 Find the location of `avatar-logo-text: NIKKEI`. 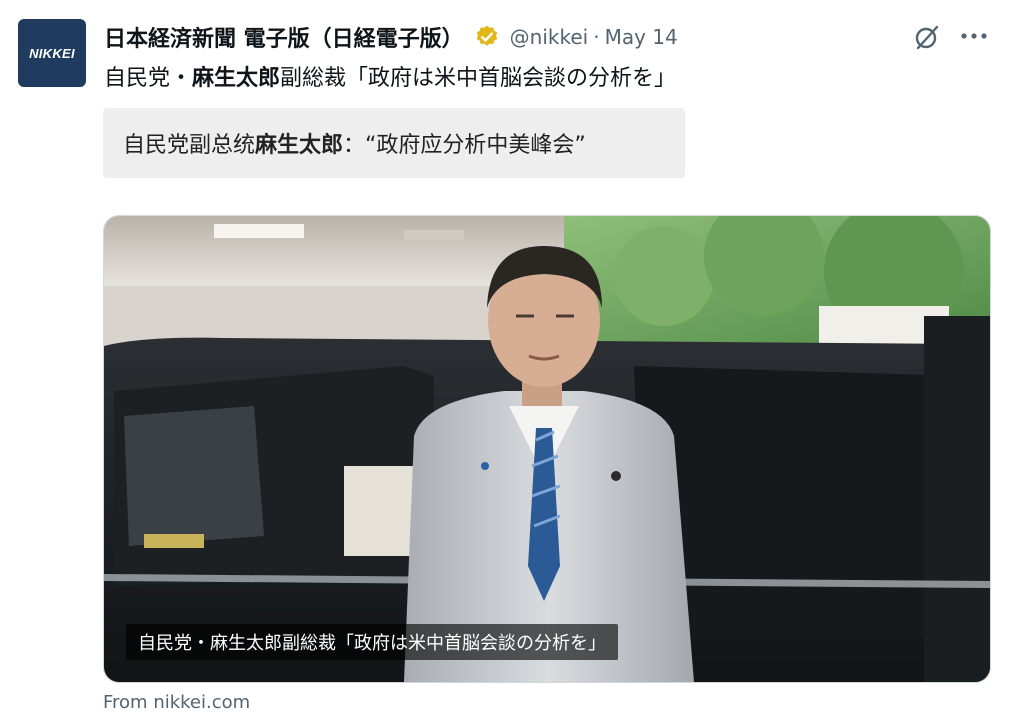

avatar-logo-text: NIKKEI is located at coordinates (52, 53).